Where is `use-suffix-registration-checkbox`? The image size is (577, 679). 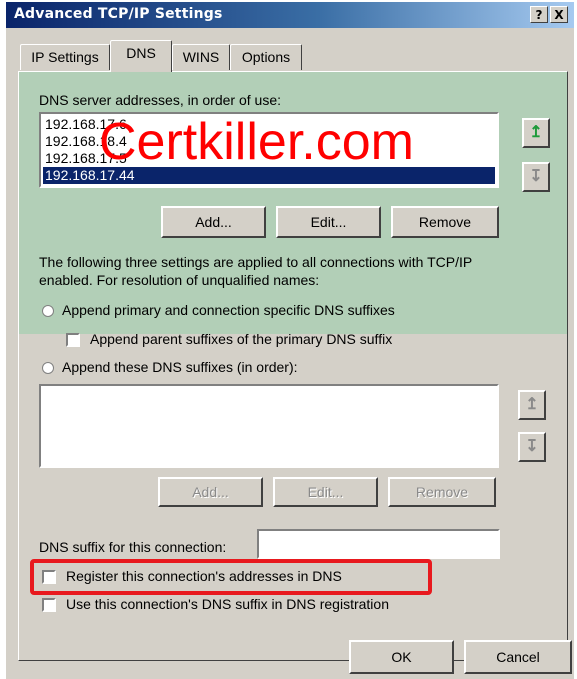
use-suffix-registration-checkbox is located at coordinates (49, 605).